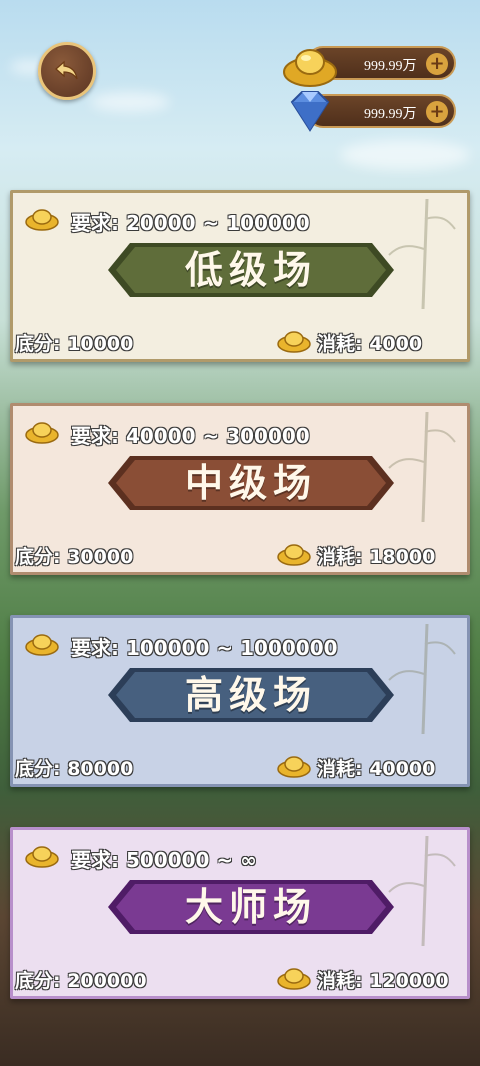 The height and width of the screenshot is (1066, 480). What do you see at coordinates (437, 64) in the screenshot?
I see `add-gold-button: +` at bounding box center [437, 64].